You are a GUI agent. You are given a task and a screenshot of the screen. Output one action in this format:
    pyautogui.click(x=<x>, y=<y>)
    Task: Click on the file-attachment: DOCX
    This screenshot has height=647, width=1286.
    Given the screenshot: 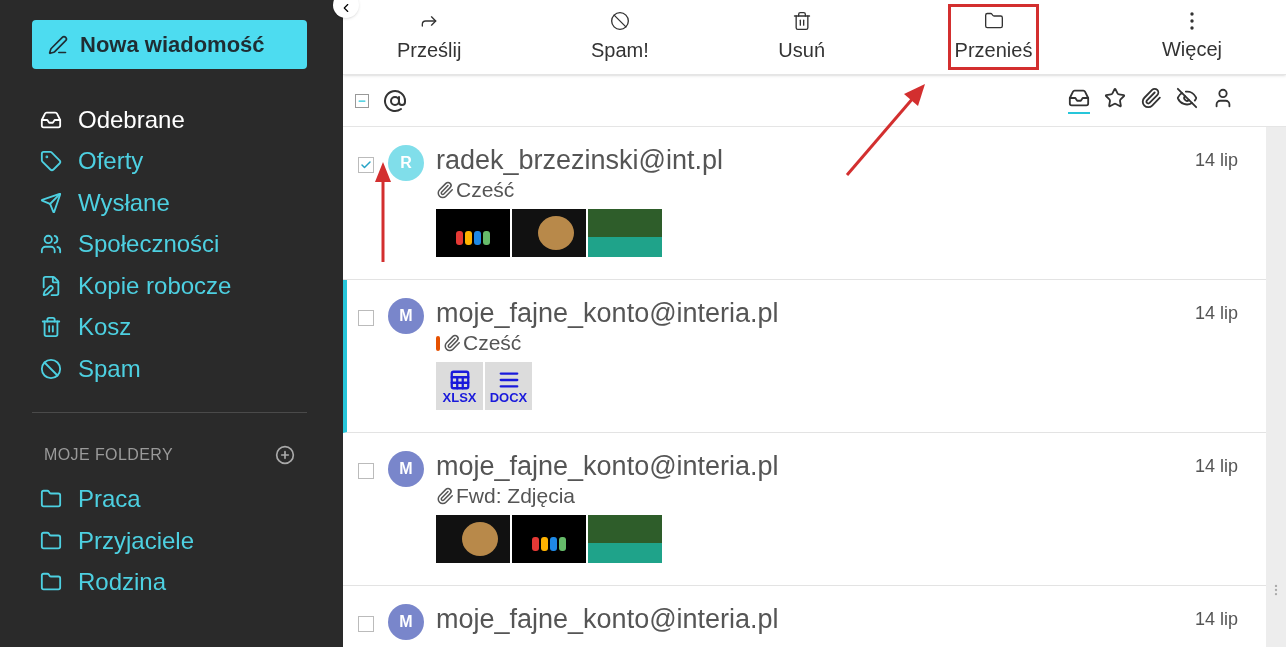 What is the action you would take?
    pyautogui.click(x=508, y=386)
    